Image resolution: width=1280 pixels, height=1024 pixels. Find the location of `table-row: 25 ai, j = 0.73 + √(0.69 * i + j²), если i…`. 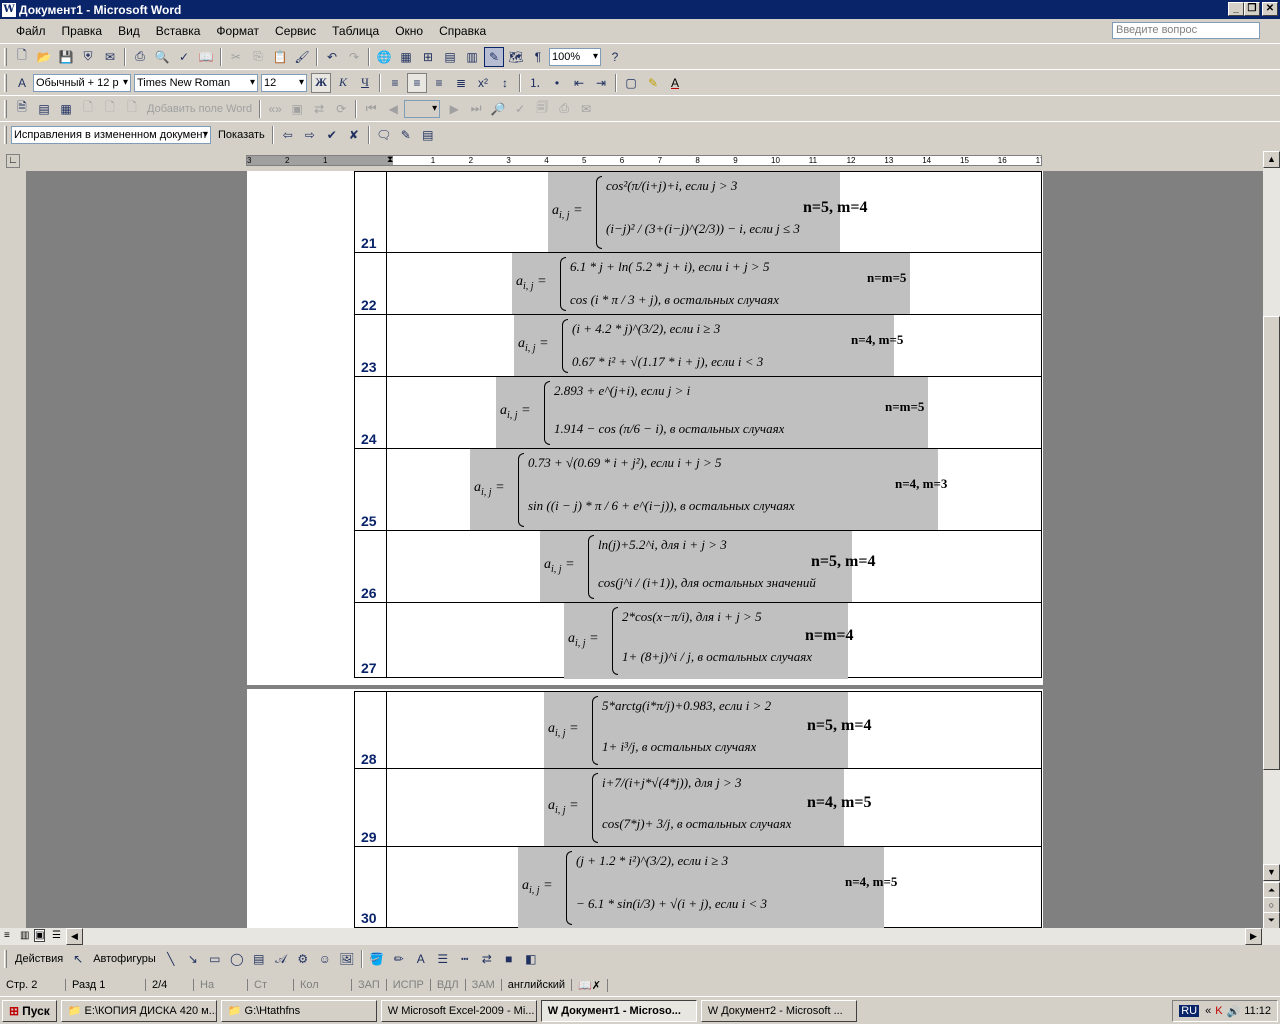

table-row: 25 ai, j = 0.73 + √(0.69 * i + j²), если i… is located at coordinates (698, 489).